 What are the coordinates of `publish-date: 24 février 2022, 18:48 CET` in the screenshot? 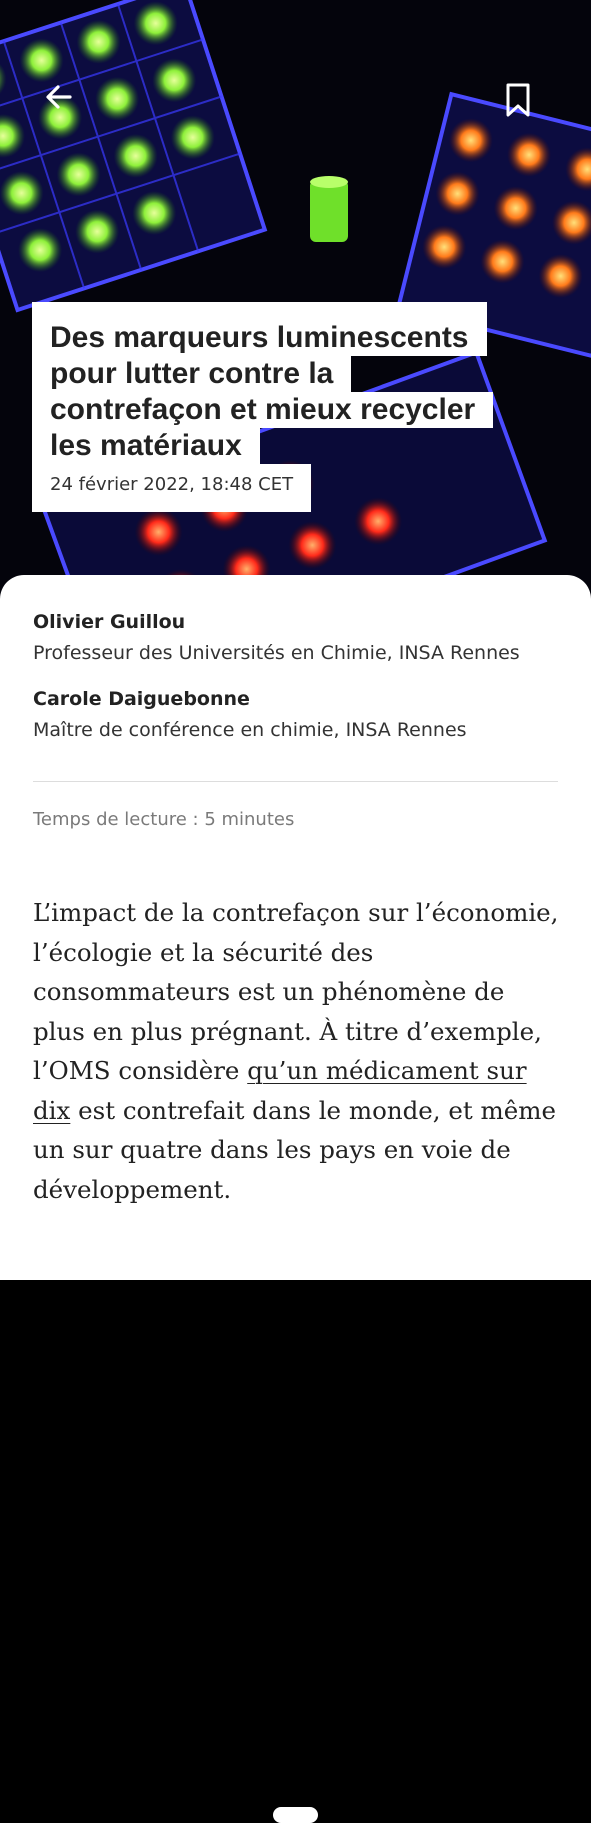 It's located at (172, 488).